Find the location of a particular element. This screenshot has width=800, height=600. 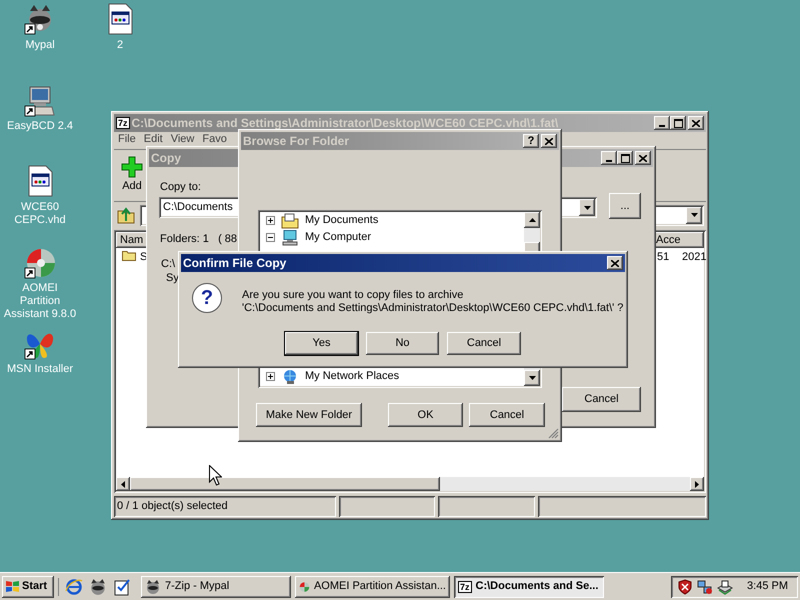

tree-item: My Computer is located at coordinates (338, 237).